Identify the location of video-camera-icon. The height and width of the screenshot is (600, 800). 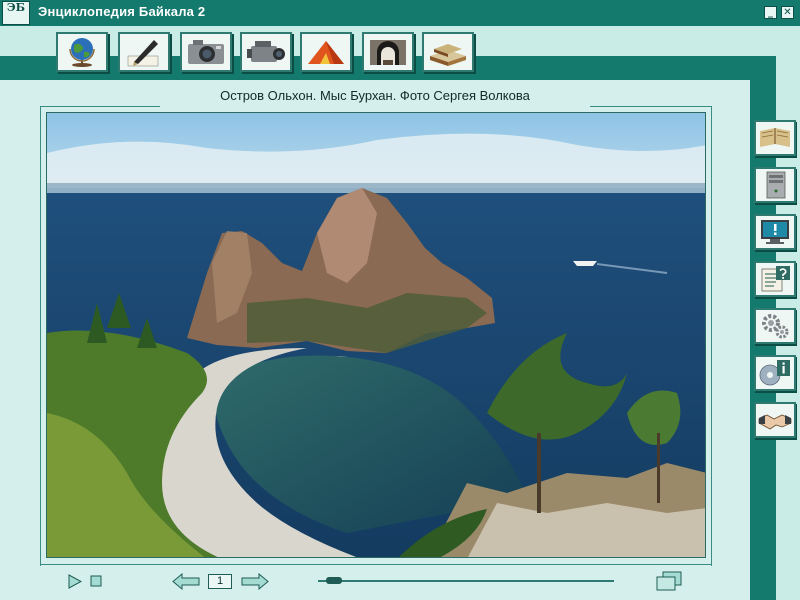
(266, 51).